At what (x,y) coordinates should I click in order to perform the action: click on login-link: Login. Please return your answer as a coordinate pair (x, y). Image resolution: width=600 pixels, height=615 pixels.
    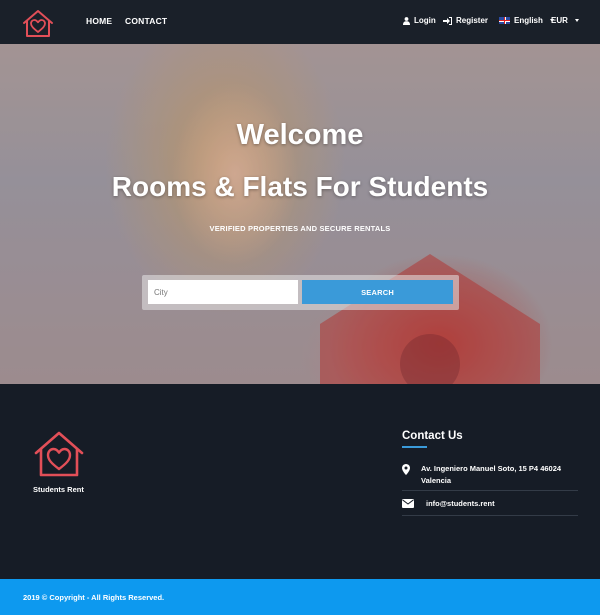
    Looking at the image, I should click on (419, 20).